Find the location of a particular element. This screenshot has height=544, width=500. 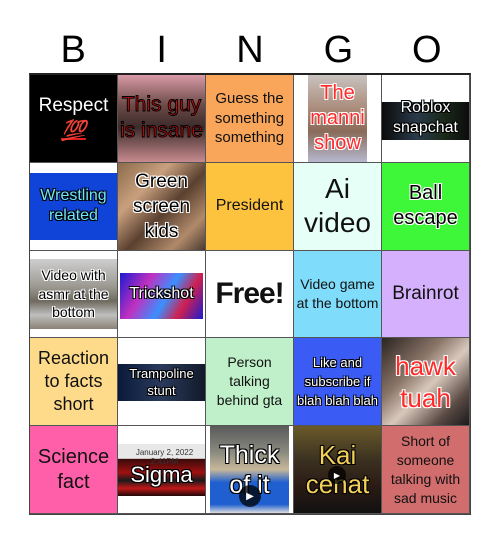

cell-label: Video game at the bottom is located at coordinates (337, 293).